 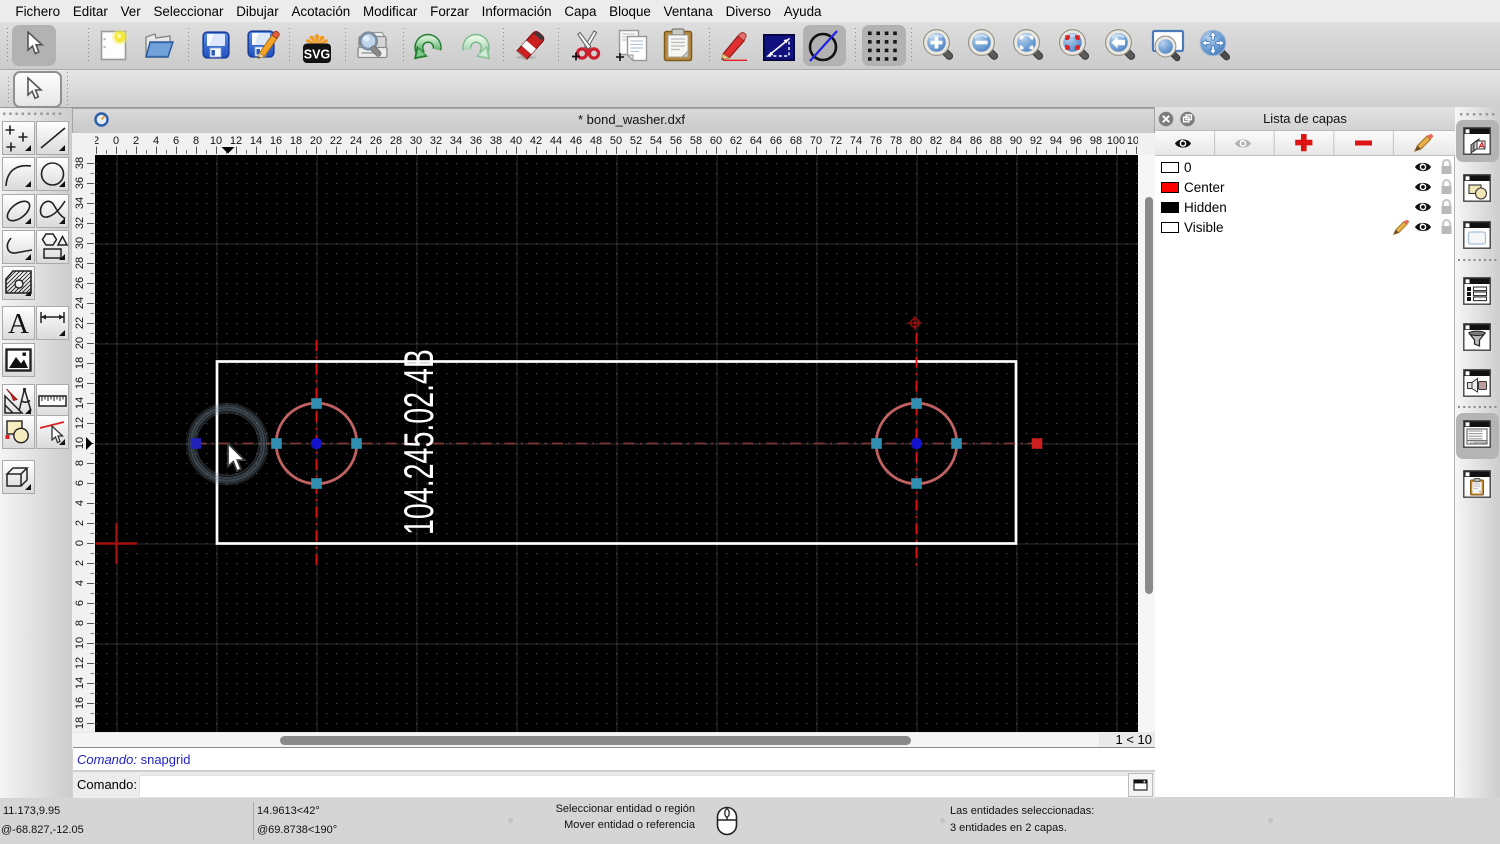 What do you see at coordinates (996, 141) in the screenshot?
I see `svg-text: 88` at bounding box center [996, 141].